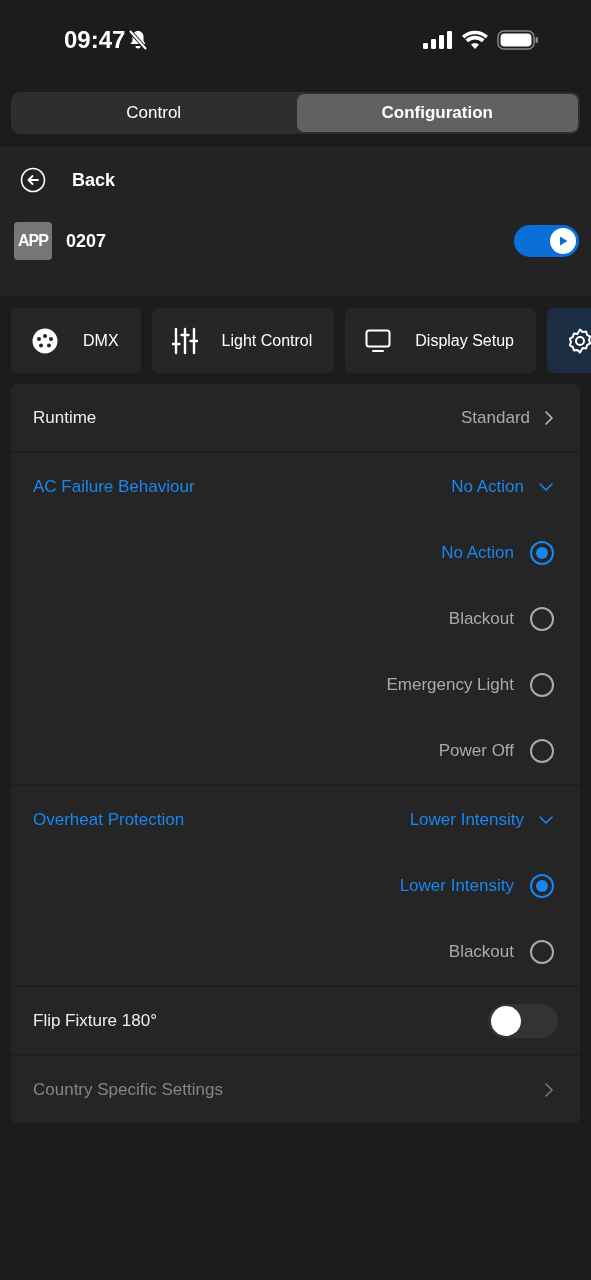 Image resolution: width=591 pixels, height=1280 pixels. I want to click on setting-label: Overheat Protection, so click(109, 819).